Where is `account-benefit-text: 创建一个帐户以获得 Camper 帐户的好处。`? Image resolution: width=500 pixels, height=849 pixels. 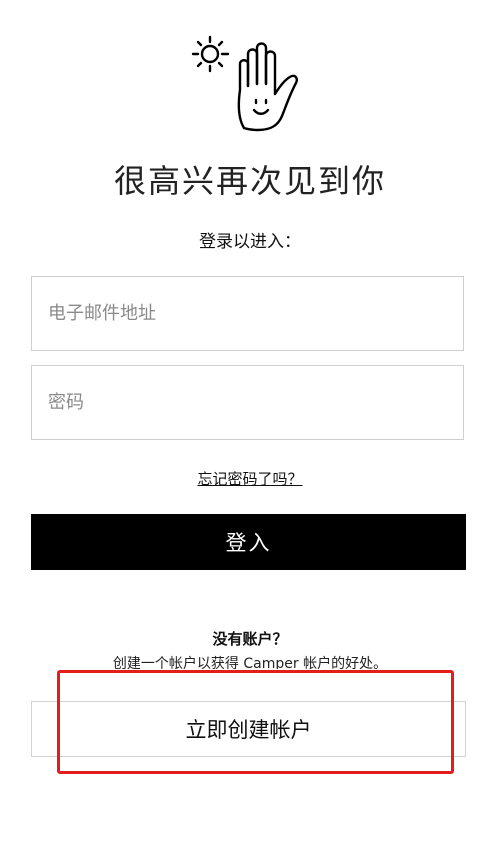 account-benefit-text: 创建一个帐户以获得 Camper 帐户的好处。 is located at coordinates (250, 662).